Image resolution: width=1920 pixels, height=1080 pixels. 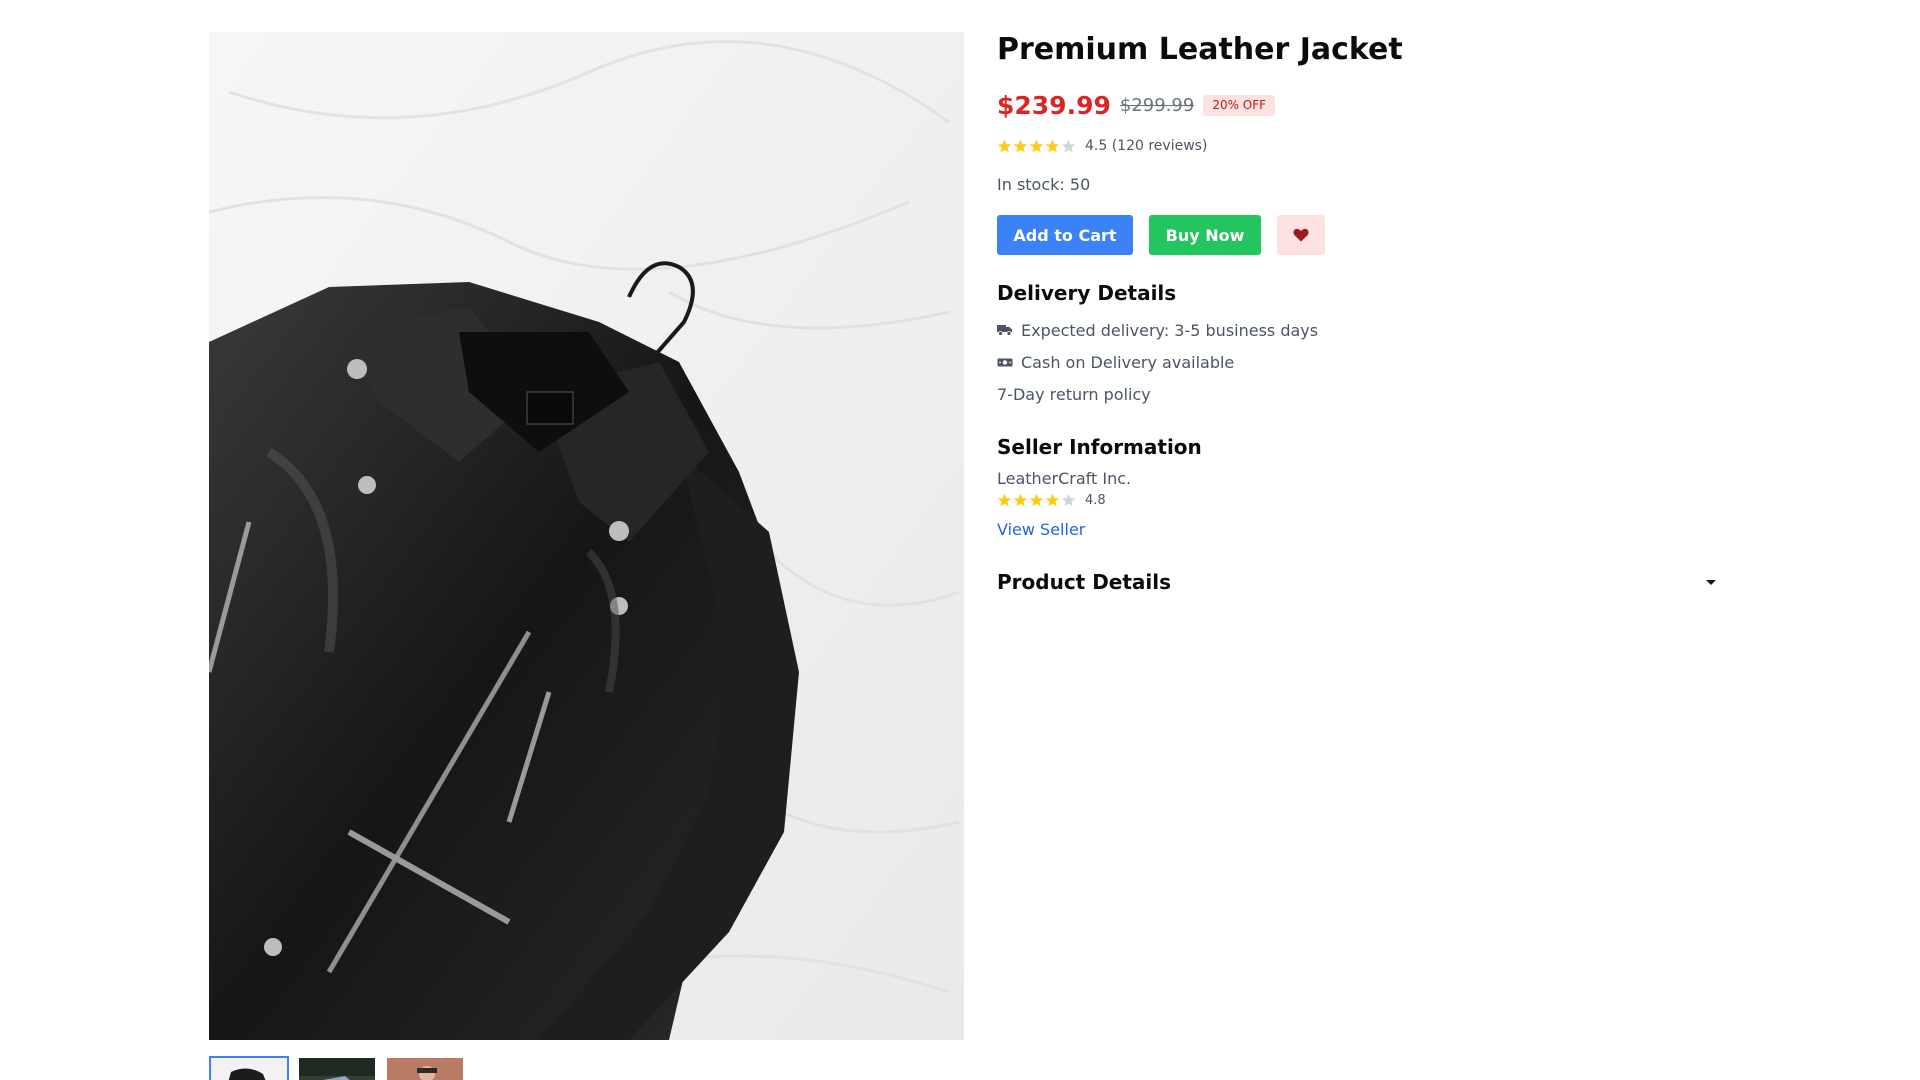 I want to click on rating-text: 4.5 (120 reviews), so click(x=1146, y=146).